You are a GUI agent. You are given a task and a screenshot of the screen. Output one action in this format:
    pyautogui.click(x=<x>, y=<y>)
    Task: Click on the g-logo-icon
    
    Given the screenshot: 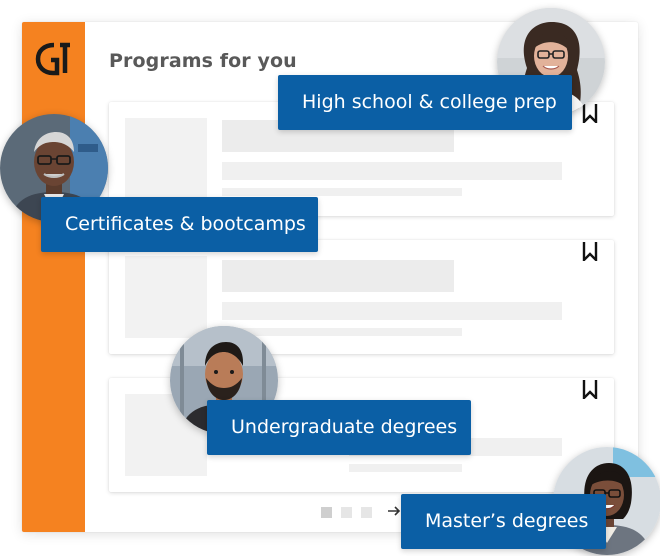 What is the action you would take?
    pyautogui.click(x=54, y=59)
    